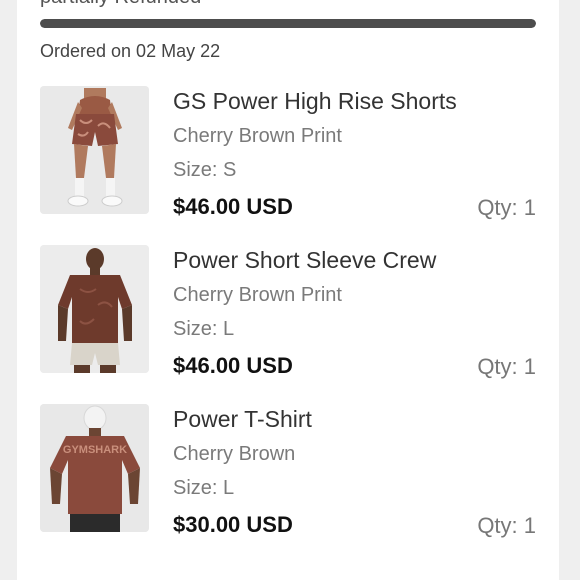  What do you see at coordinates (120, 4) in the screenshot?
I see `order-status-text: partially Refunded` at bounding box center [120, 4].